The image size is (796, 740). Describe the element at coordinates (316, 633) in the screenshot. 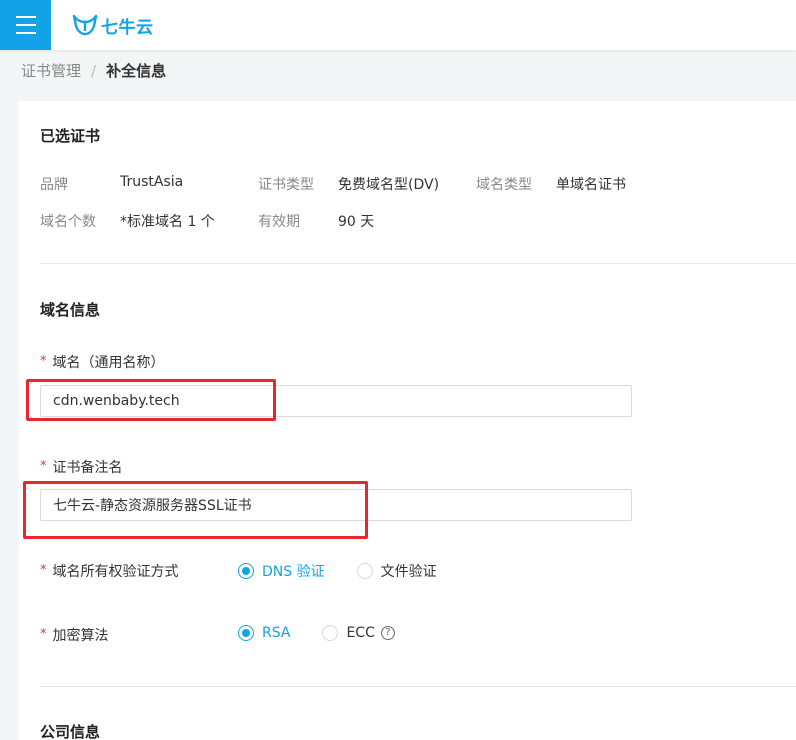

I see `algorithm-radio-group: RSA ECC ?` at that location.